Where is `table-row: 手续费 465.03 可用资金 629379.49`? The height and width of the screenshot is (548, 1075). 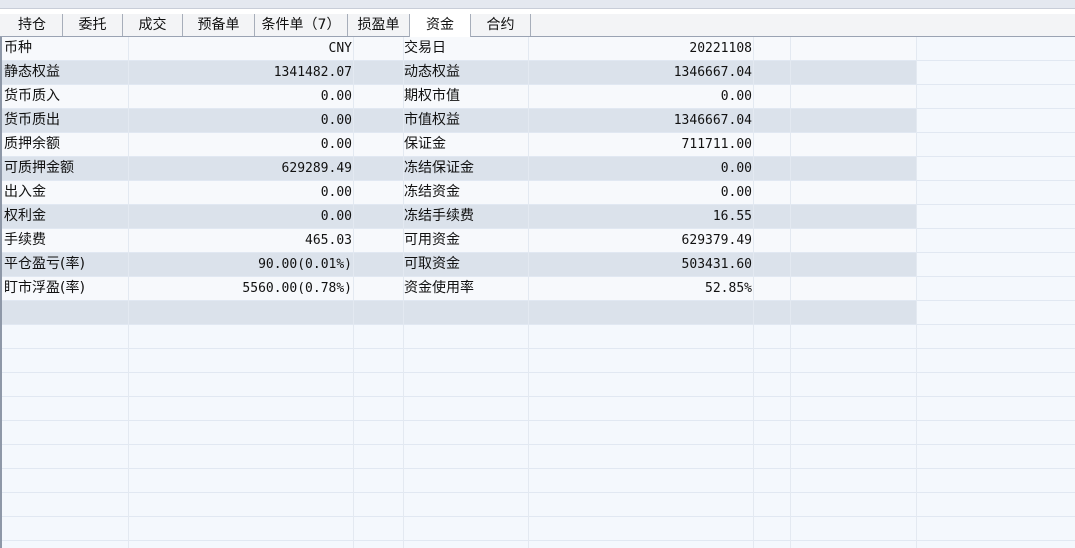 table-row: 手续费 465.03 可用资金 629379.49 is located at coordinates (537, 241).